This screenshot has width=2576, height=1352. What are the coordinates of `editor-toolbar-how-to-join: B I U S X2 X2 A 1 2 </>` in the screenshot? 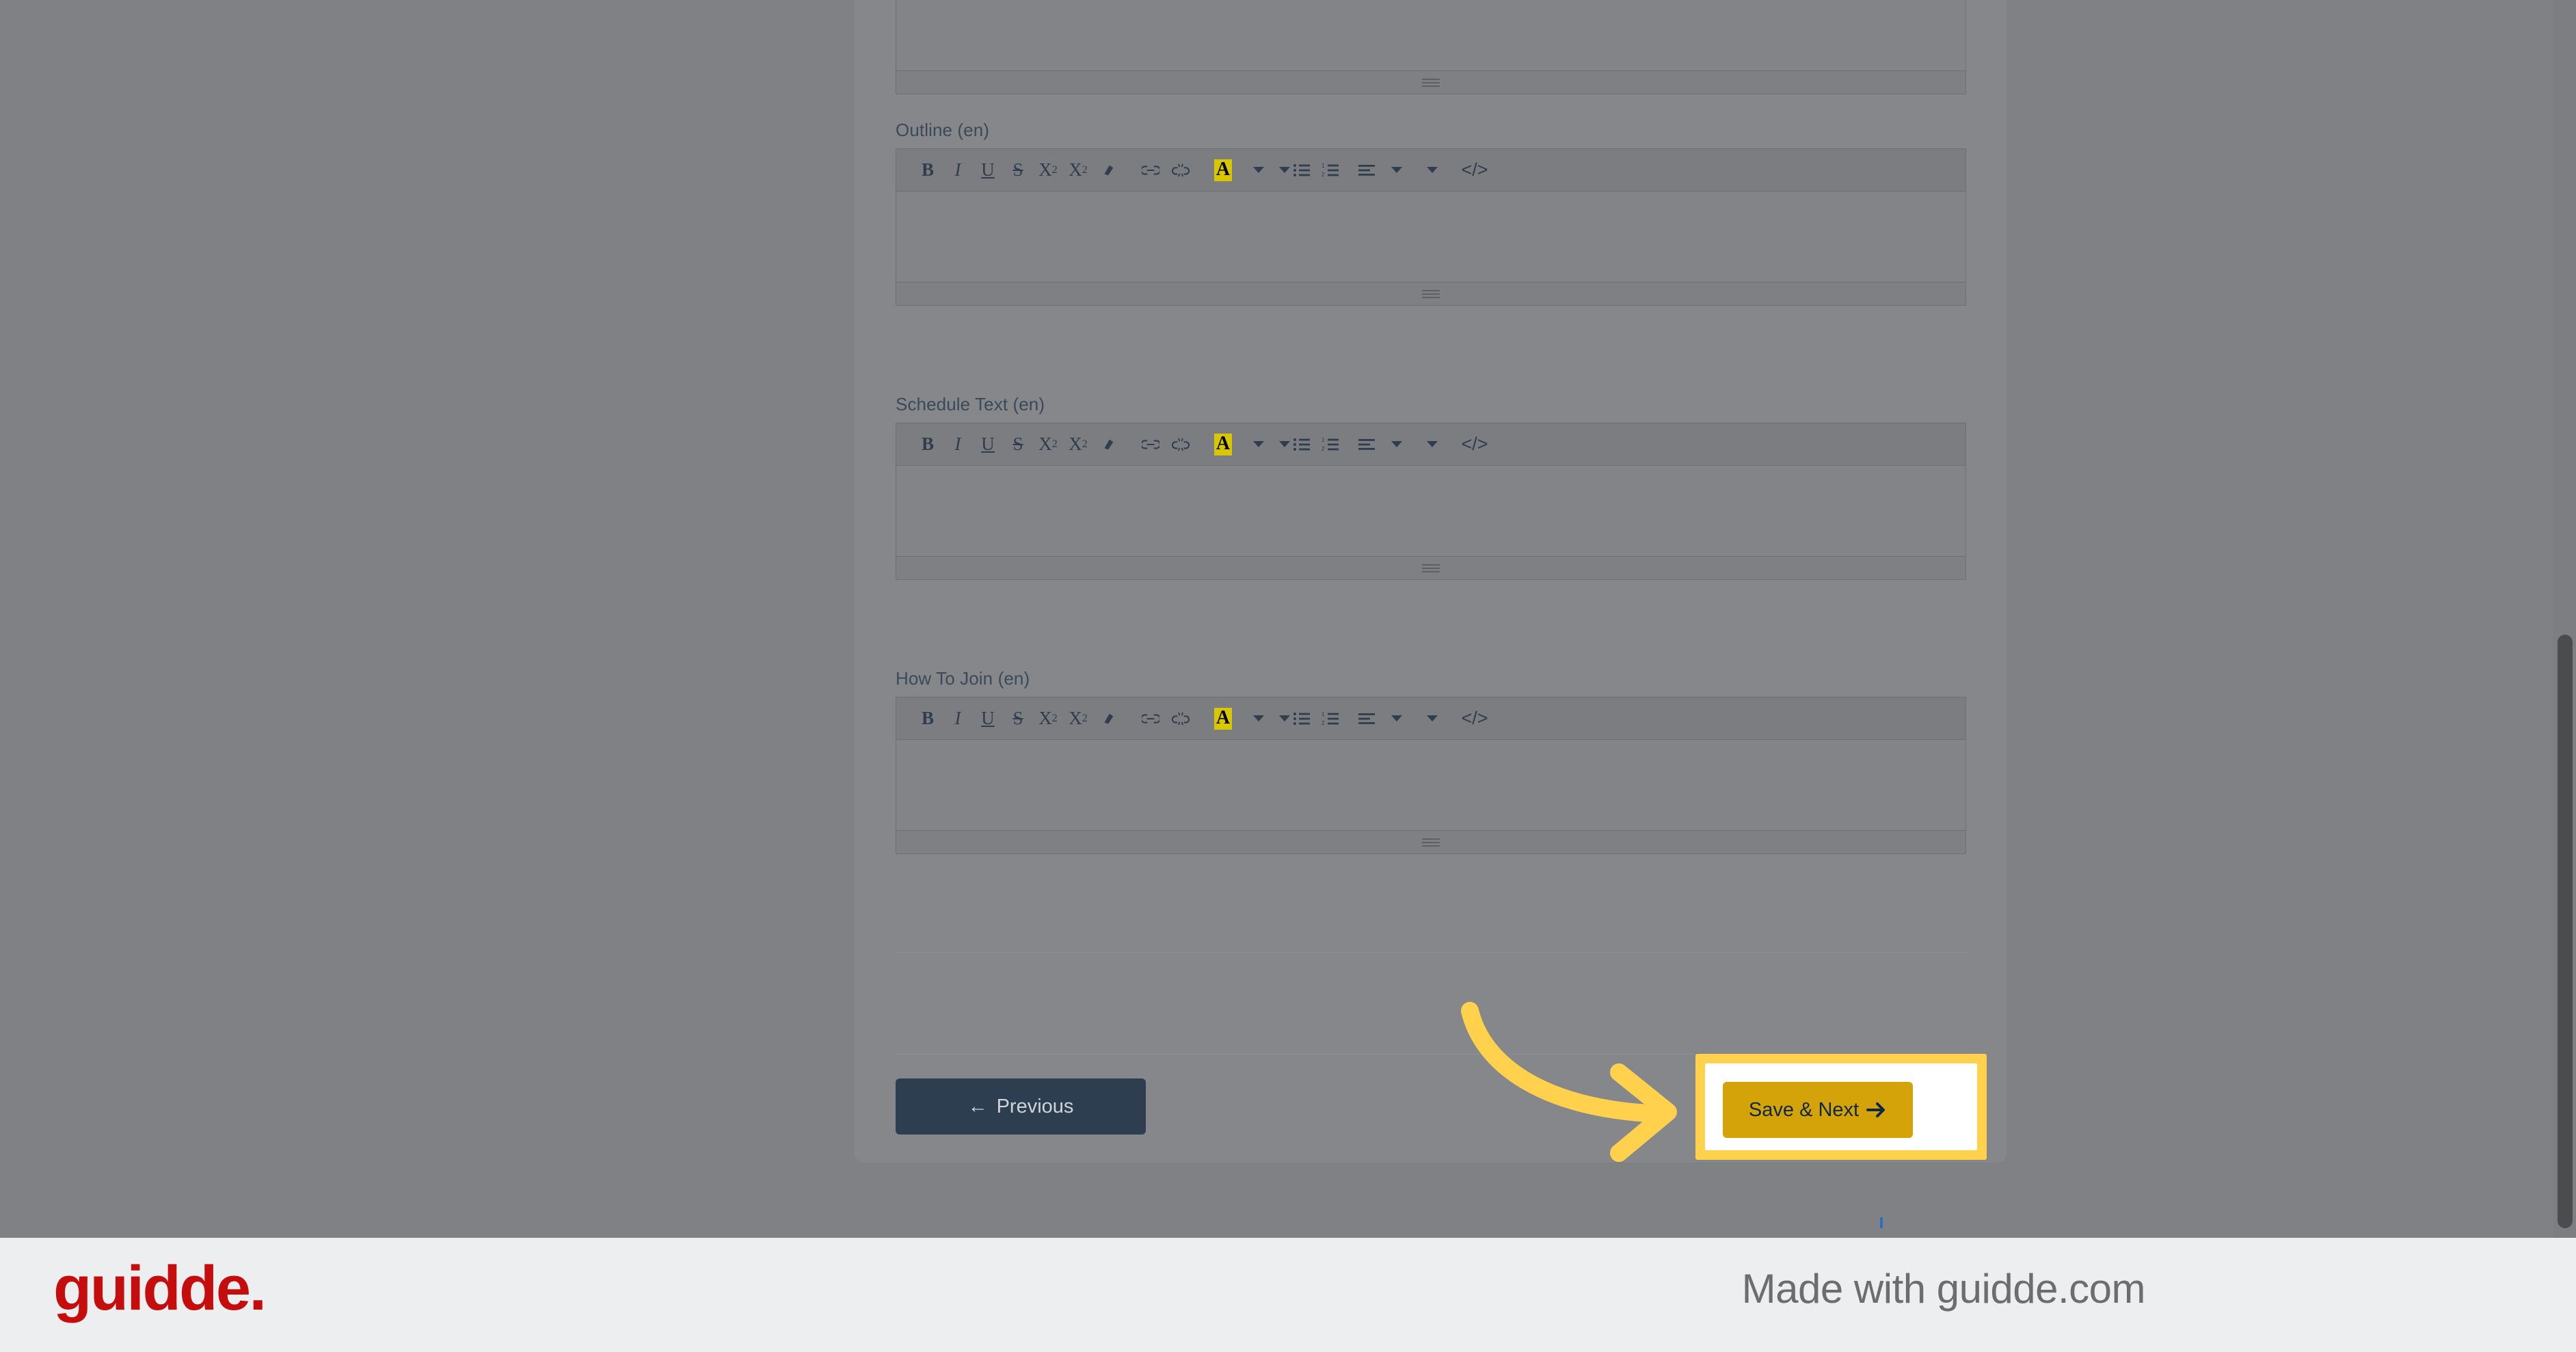 It's located at (1430, 719).